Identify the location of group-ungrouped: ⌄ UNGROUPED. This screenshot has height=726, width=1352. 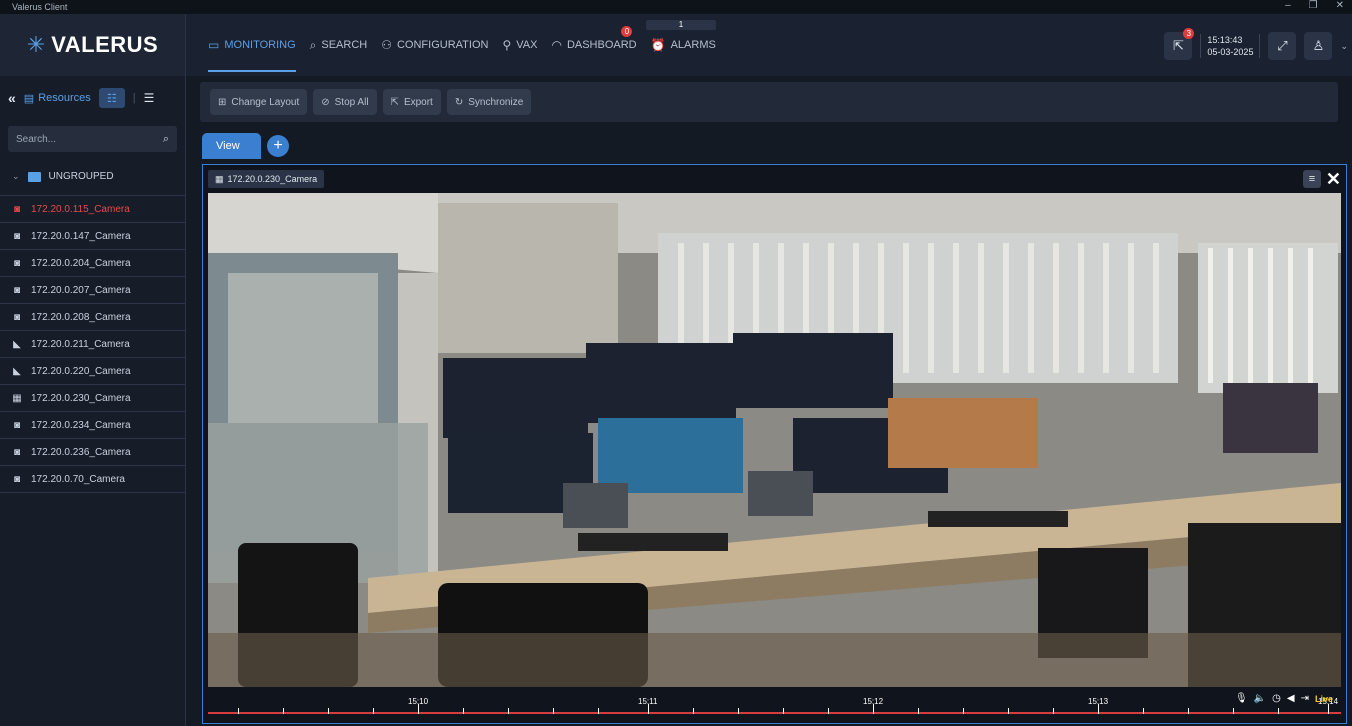
(92, 177).